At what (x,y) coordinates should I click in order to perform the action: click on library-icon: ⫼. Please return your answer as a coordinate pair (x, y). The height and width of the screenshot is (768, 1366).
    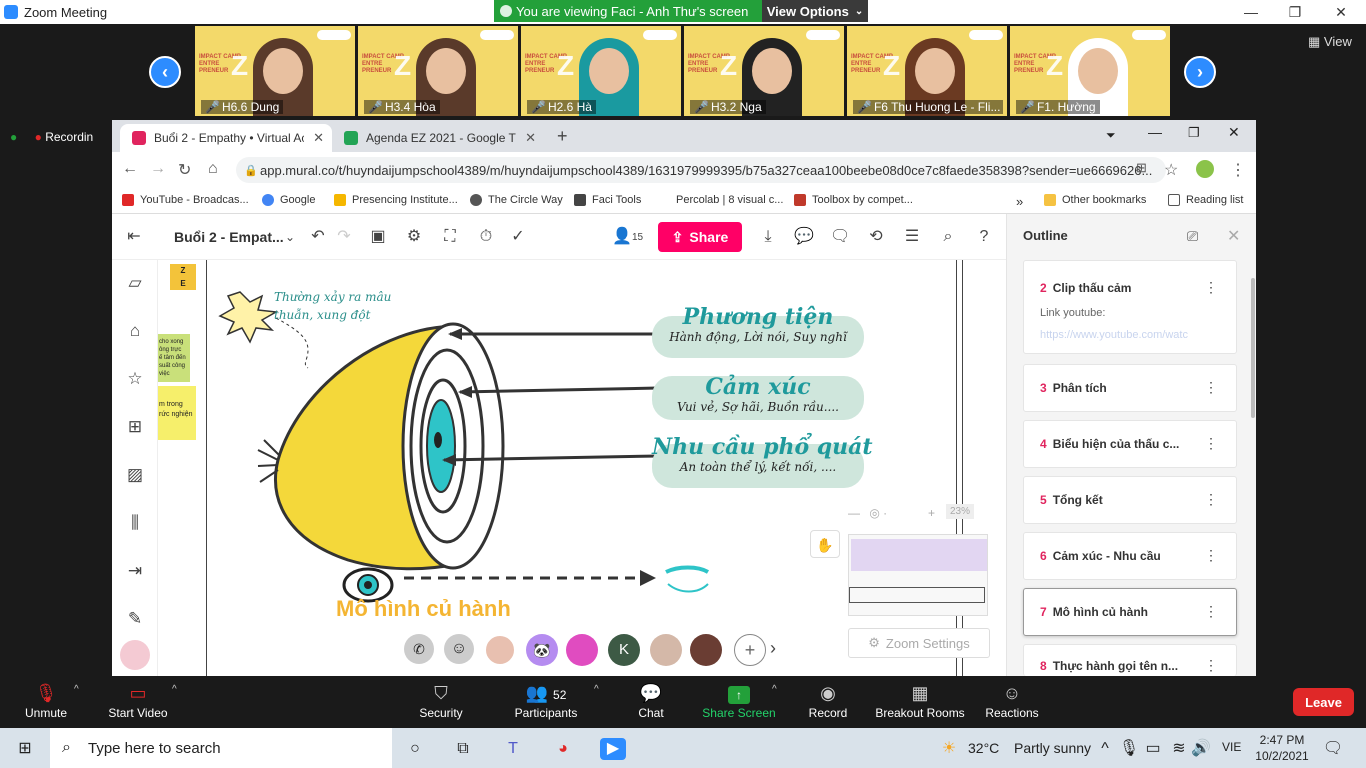
    Looking at the image, I should click on (135, 523).